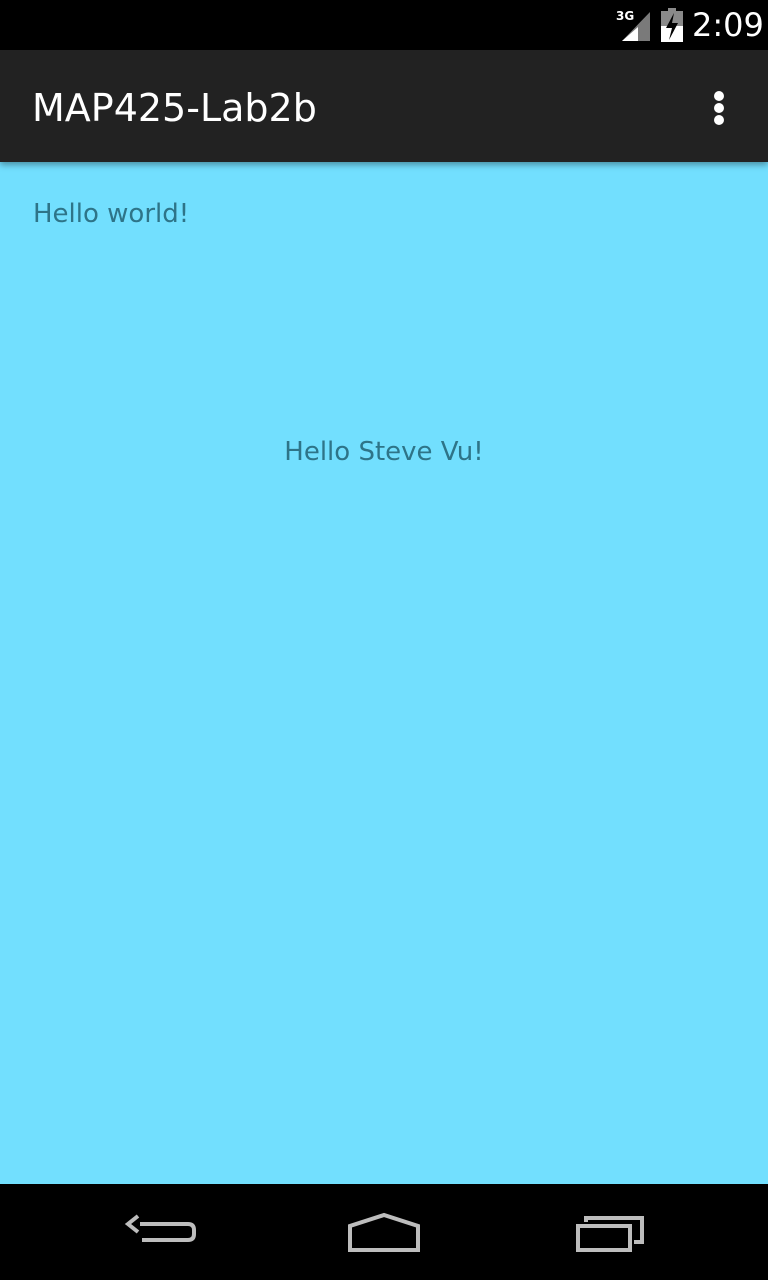  I want to click on battery-charging-icon, so click(672, 25).